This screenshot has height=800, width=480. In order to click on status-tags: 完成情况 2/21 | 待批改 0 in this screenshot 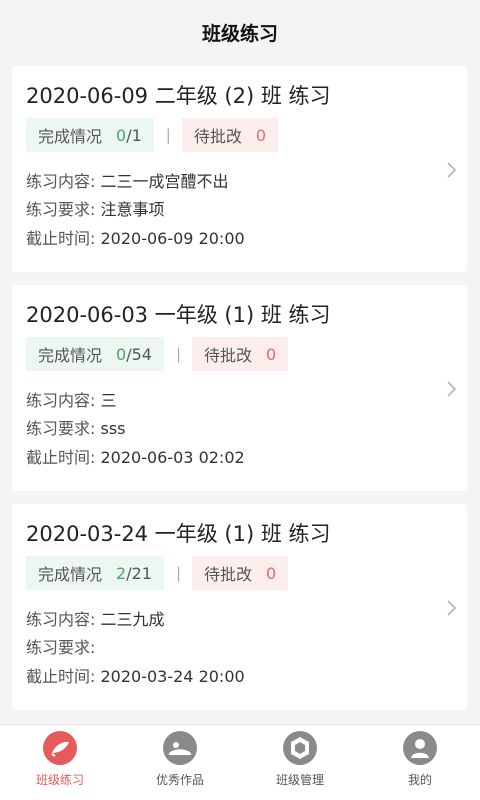, I will do `click(157, 573)`.